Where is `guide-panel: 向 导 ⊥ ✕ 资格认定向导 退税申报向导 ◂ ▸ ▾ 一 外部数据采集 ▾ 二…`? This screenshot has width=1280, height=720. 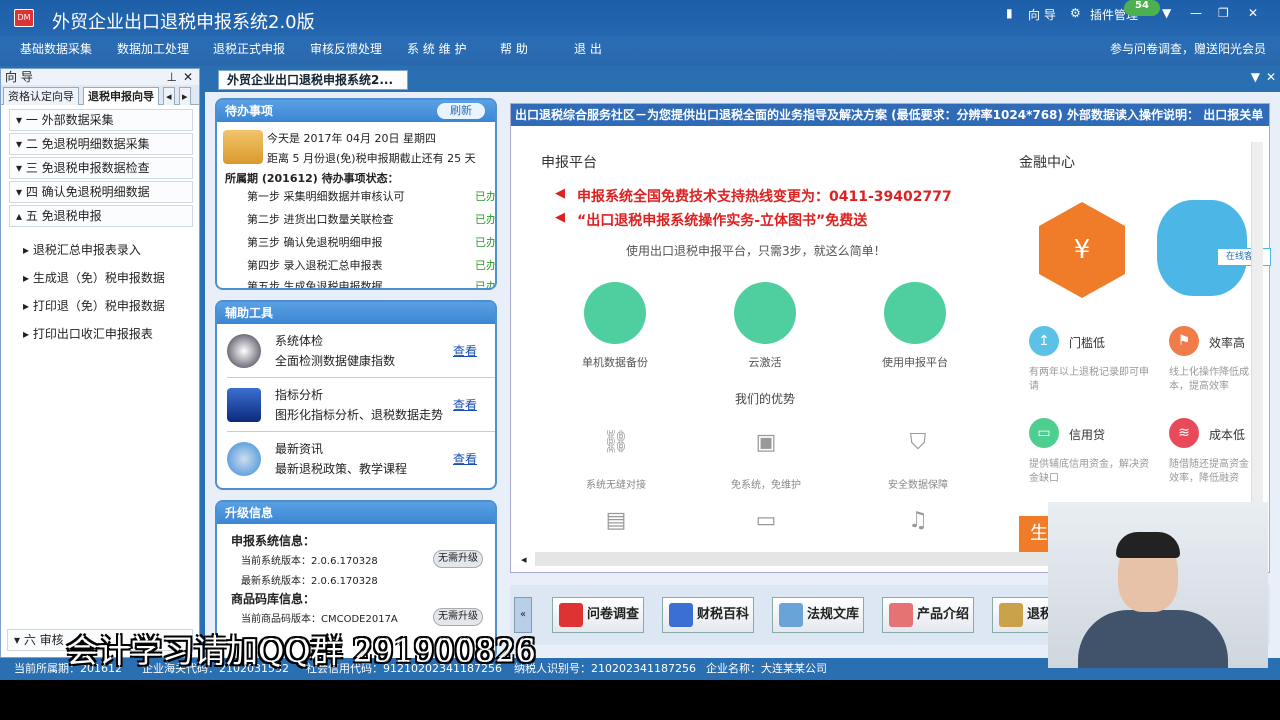
guide-panel: 向 导 ⊥ ✕ 资格认定向导 退税申报向导 ◂ ▸ ▾ 一 外部数据采集 ▾ 二… is located at coordinates (100, 363).